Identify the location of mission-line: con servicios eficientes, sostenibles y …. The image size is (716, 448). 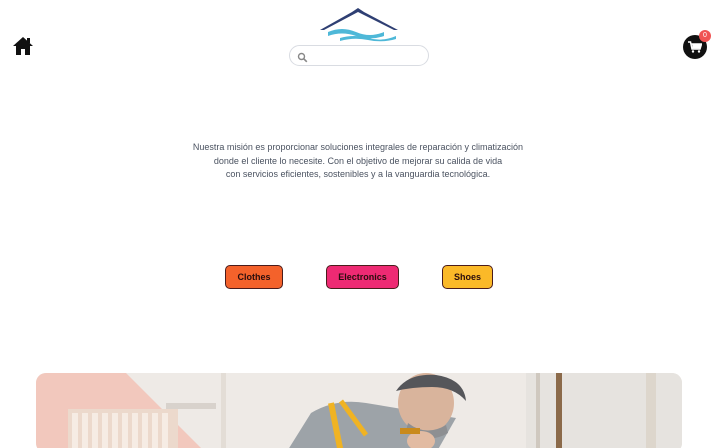
(358, 174).